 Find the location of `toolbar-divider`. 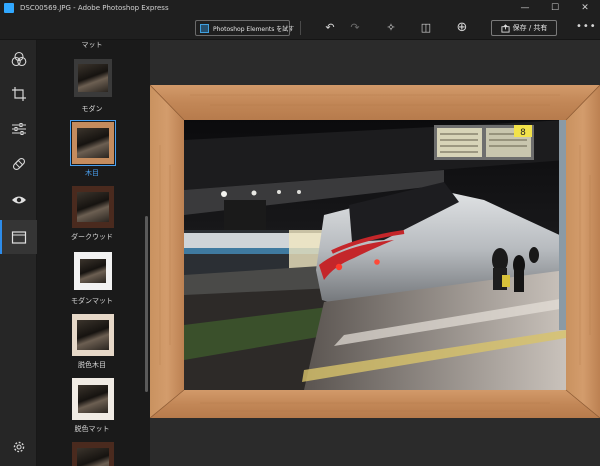

toolbar-divider is located at coordinates (300, 28).